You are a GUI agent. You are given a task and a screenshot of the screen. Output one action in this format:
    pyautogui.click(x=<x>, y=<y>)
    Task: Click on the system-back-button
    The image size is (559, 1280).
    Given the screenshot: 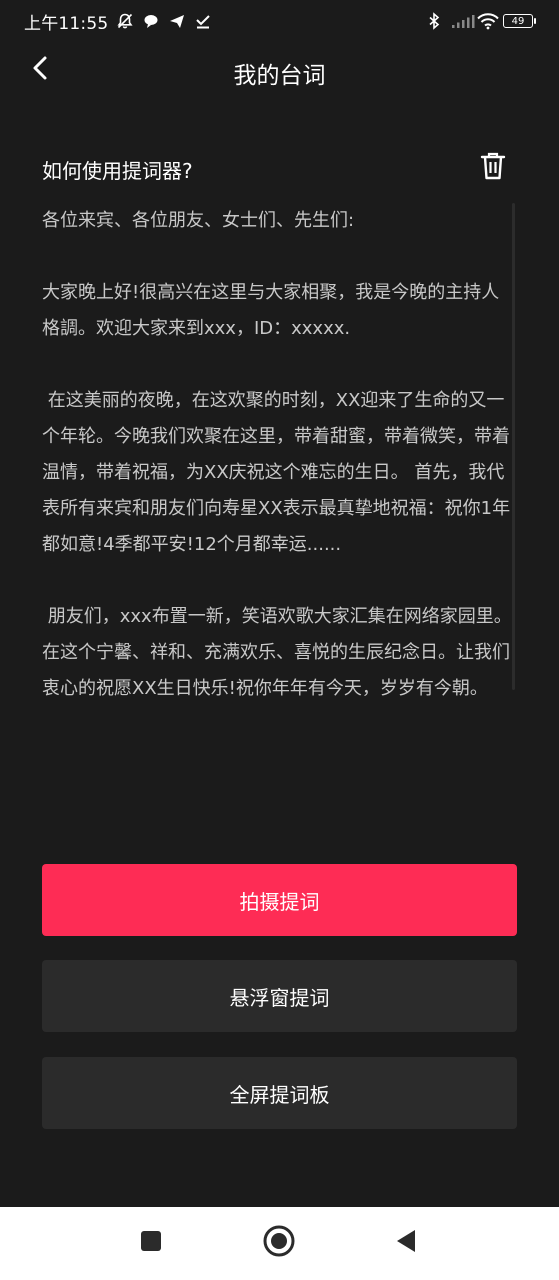 What is the action you would take?
    pyautogui.click(x=406, y=1243)
    